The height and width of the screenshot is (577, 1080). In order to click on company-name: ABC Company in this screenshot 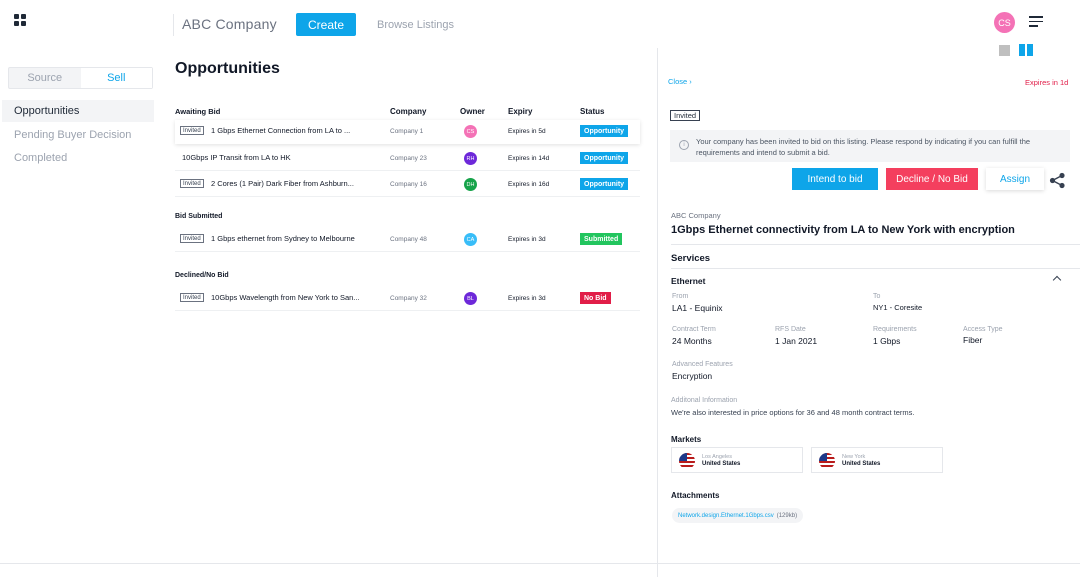, I will do `click(229, 24)`.